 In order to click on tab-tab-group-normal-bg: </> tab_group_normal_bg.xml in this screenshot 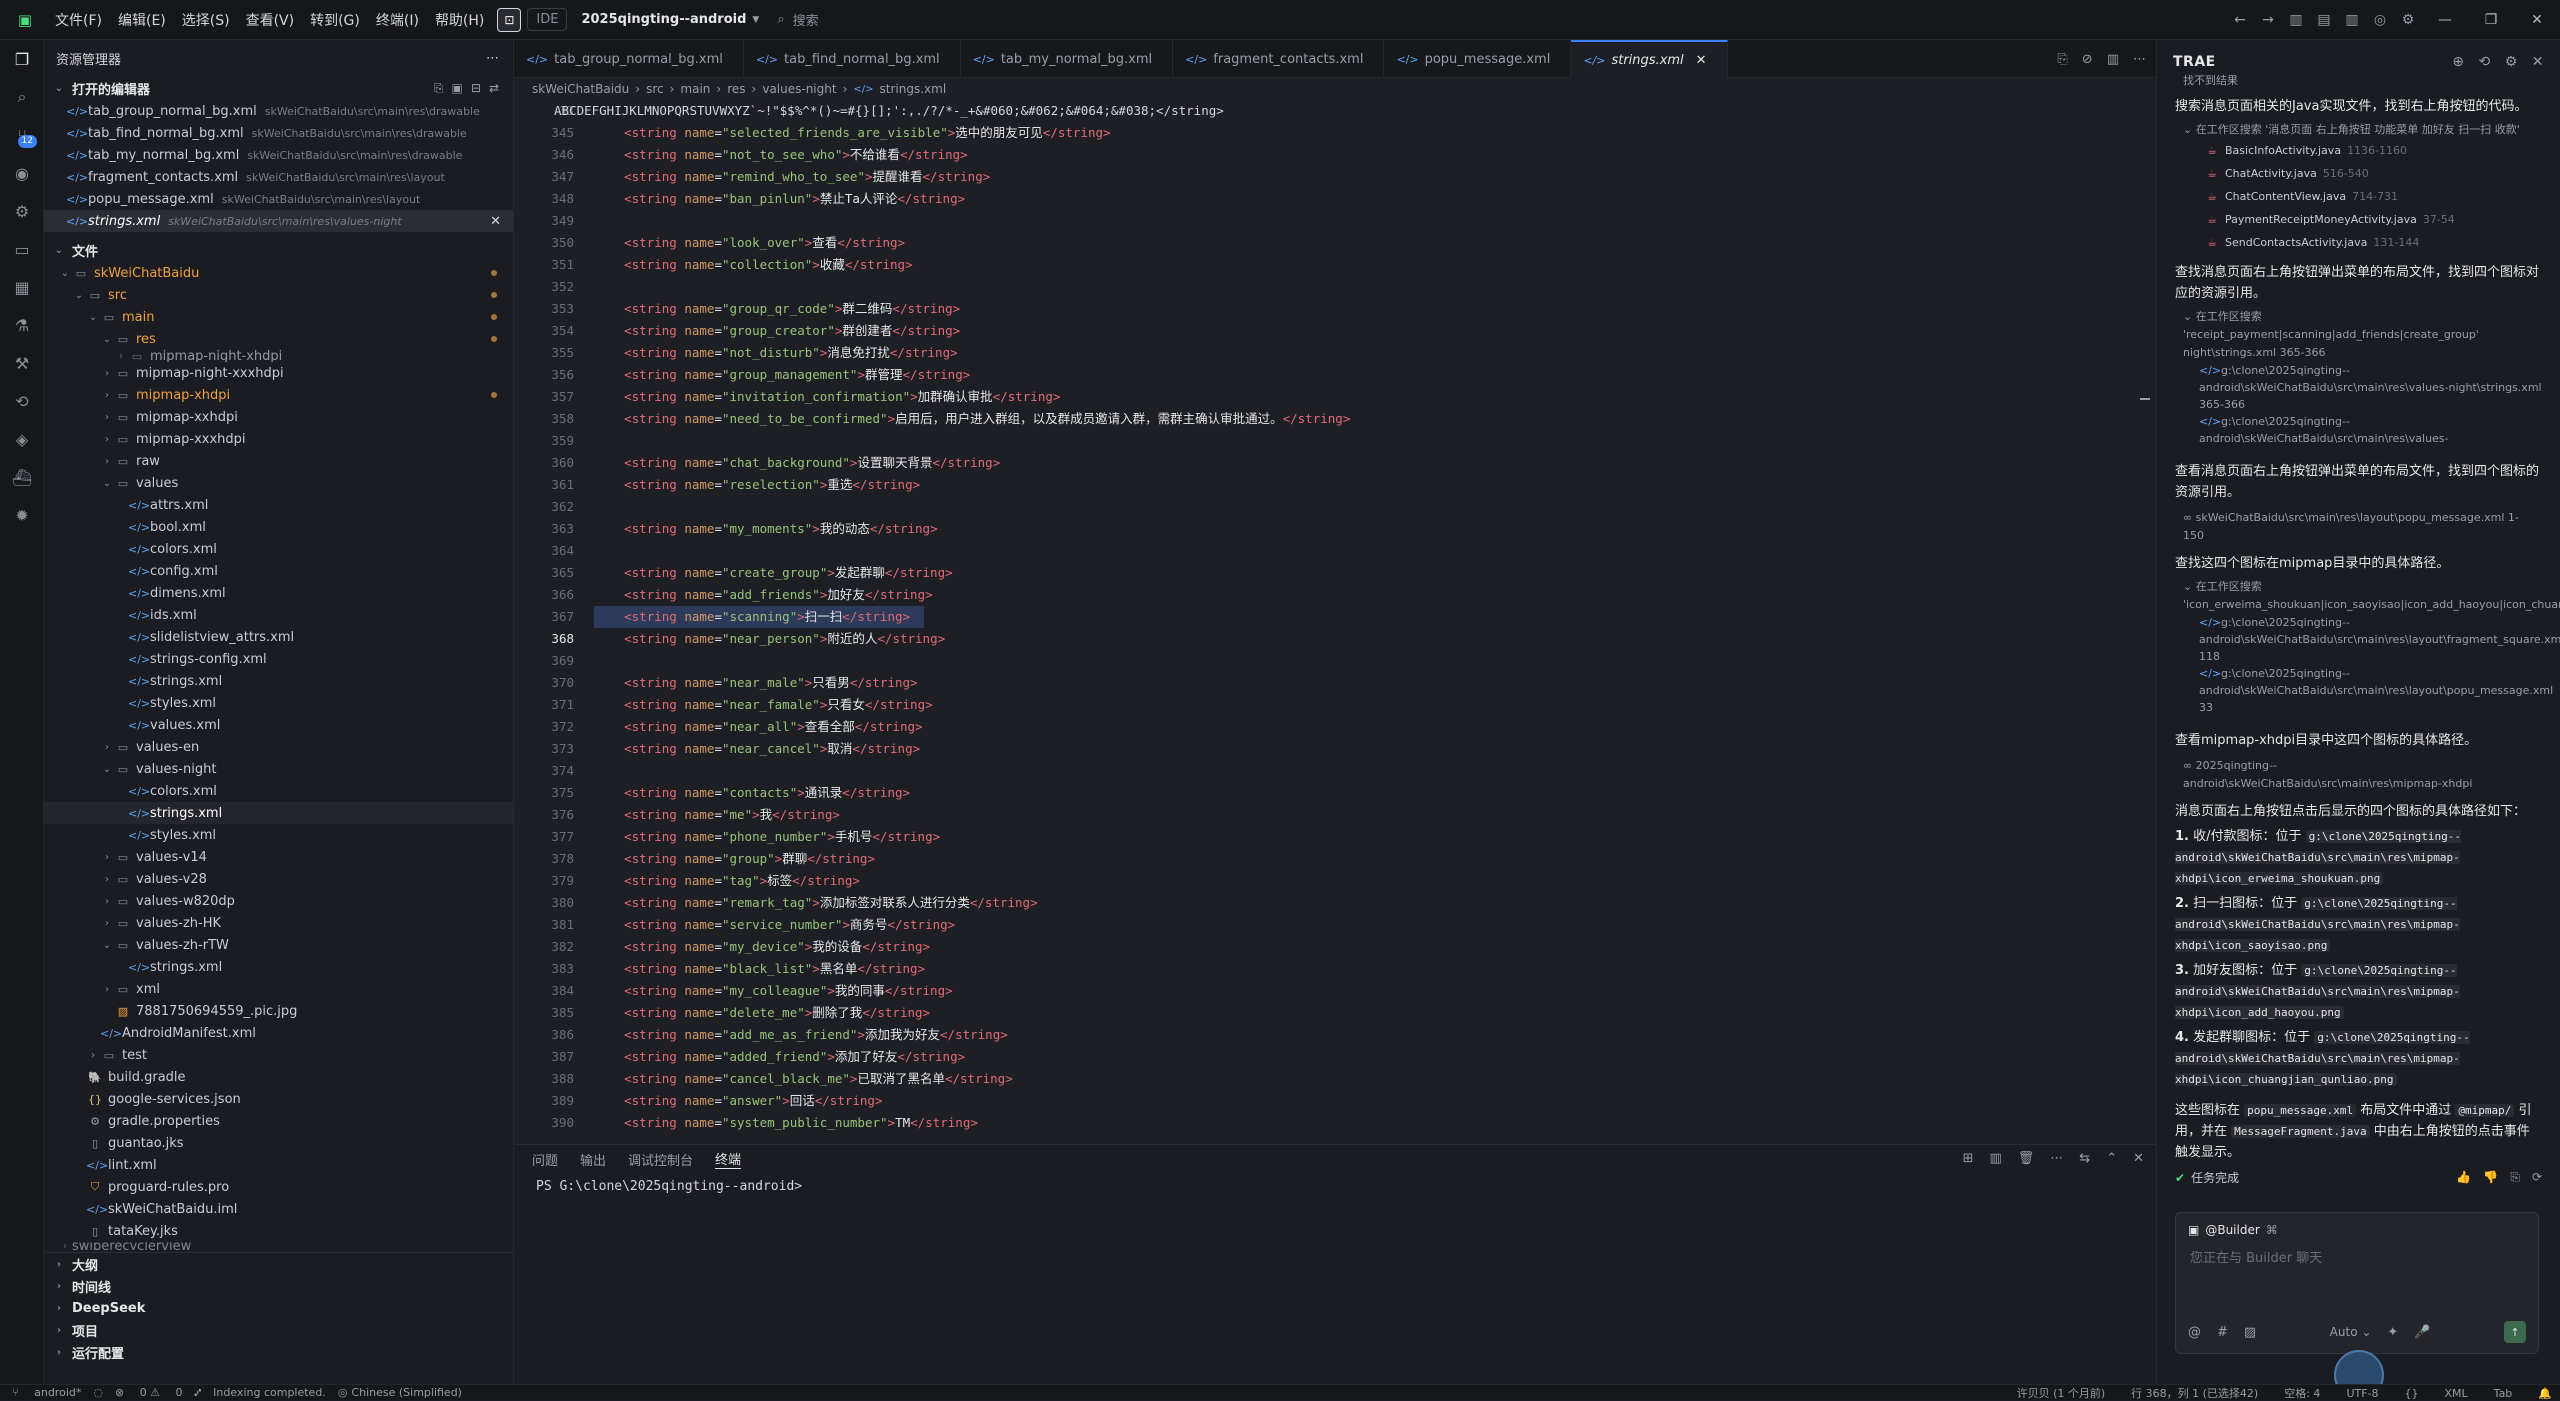, I will do `click(629, 59)`.